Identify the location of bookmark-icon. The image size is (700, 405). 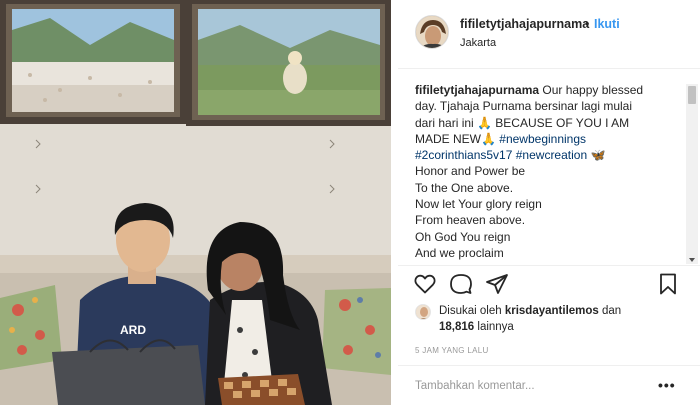
(668, 284).